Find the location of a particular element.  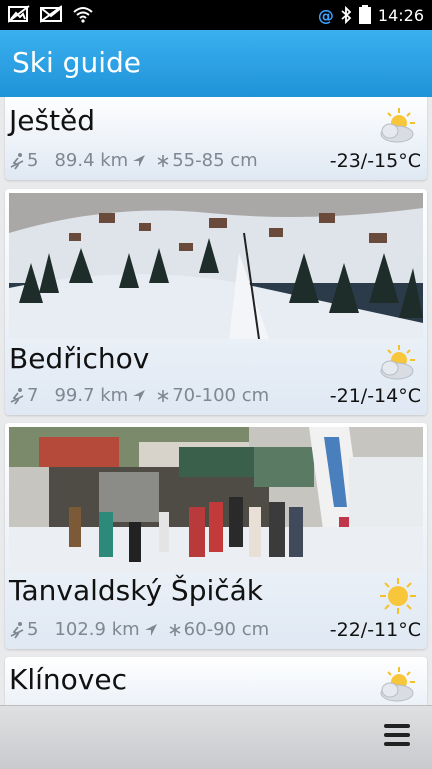

resort-card-klinovec: Klínovec is located at coordinates (216, 681).